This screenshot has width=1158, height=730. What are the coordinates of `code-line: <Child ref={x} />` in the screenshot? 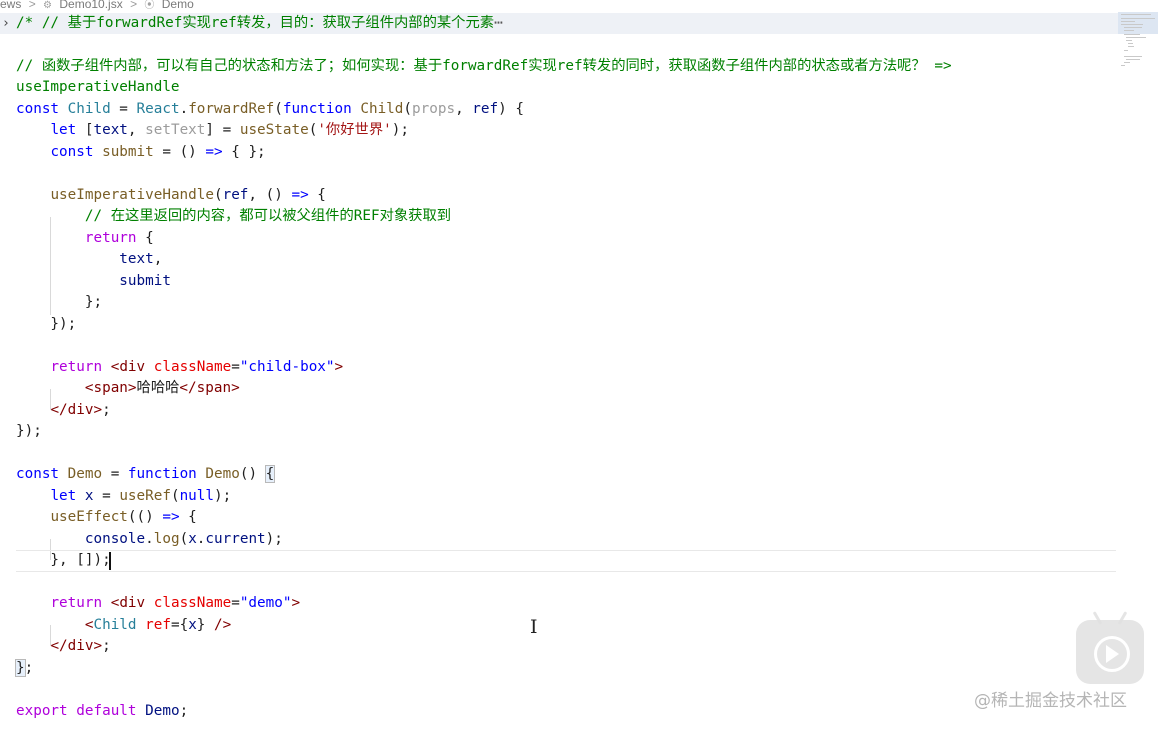 It's located at (115, 625).